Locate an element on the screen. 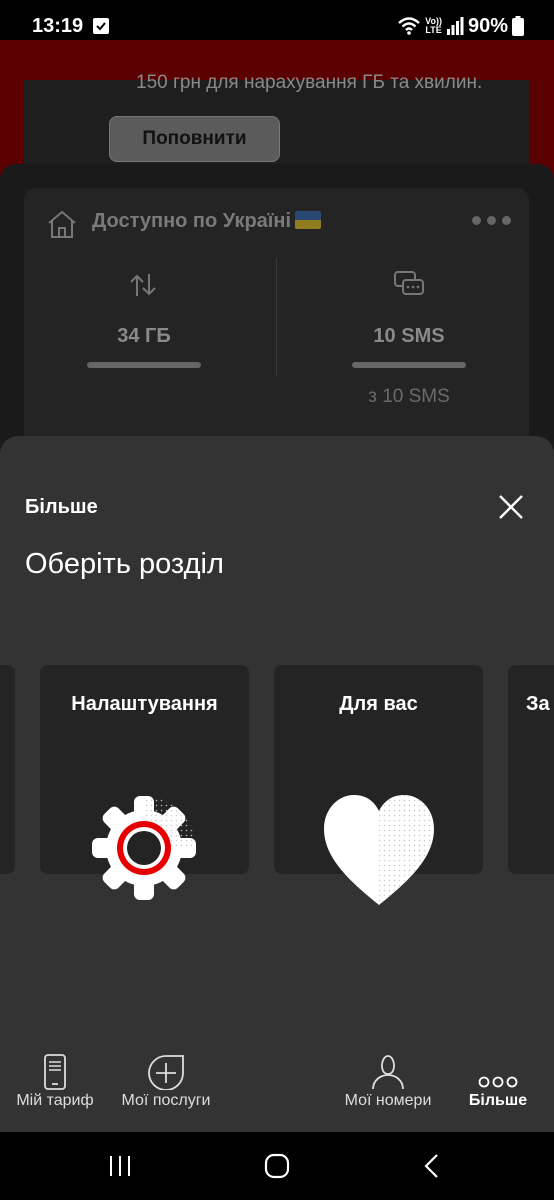  tile-partial-right: За is located at coordinates (531, 769).